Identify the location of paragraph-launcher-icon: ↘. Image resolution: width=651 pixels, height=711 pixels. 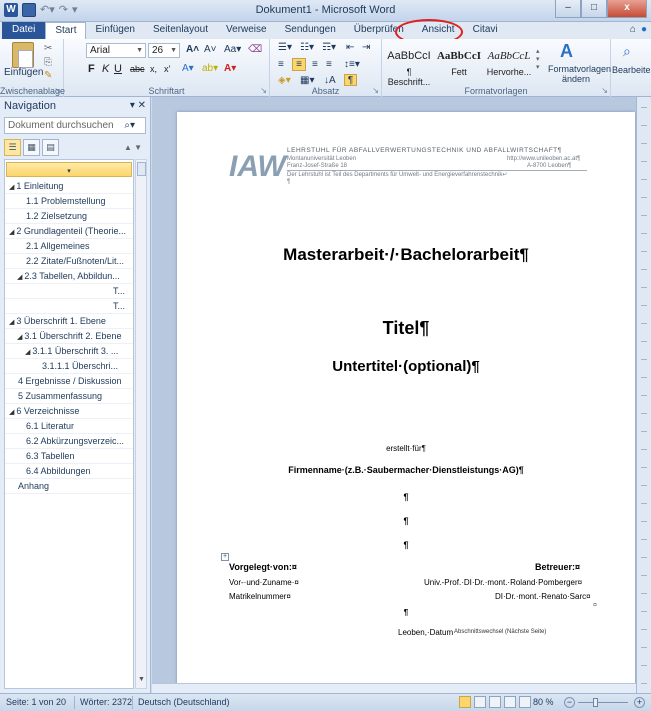
(375, 90).